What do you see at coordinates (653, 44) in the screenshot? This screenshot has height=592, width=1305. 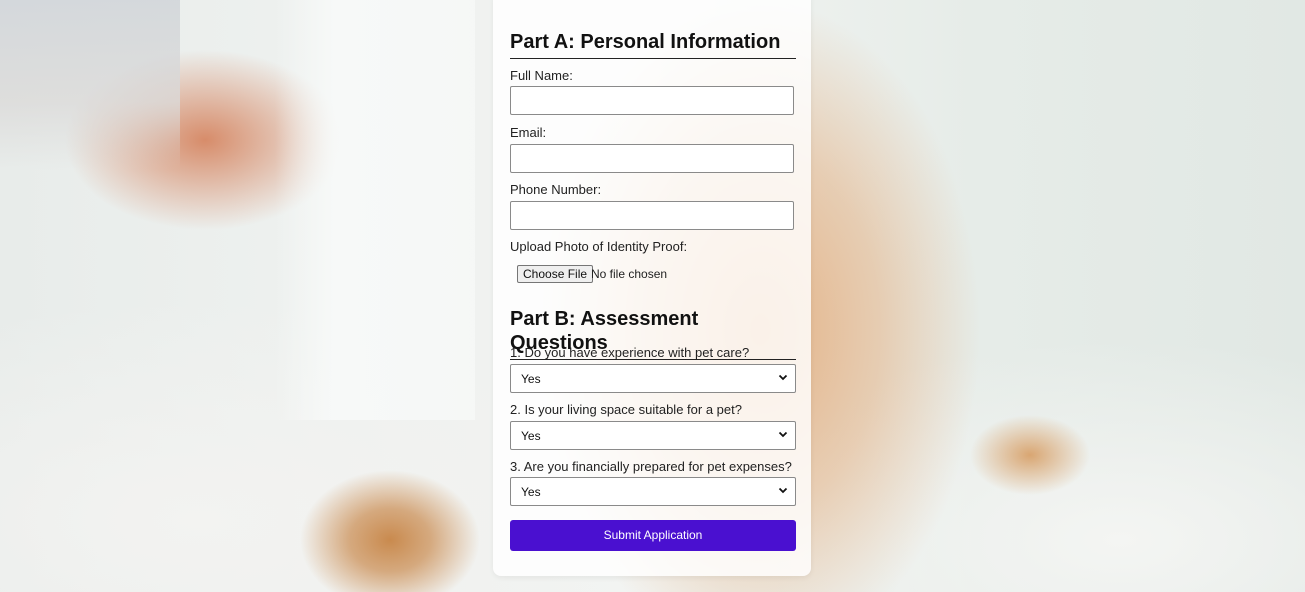 I see `part-a-heading: Part A: Personal Information` at bounding box center [653, 44].